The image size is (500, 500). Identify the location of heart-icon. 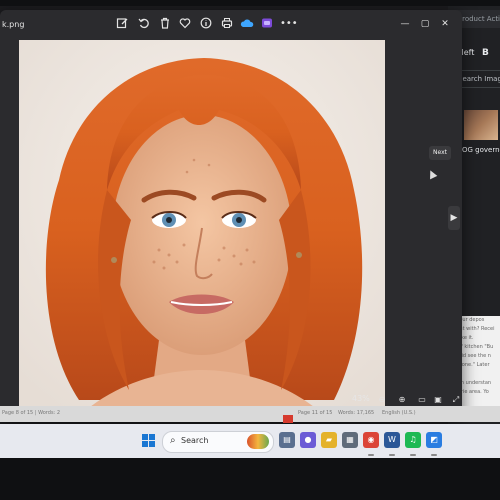
(185, 24).